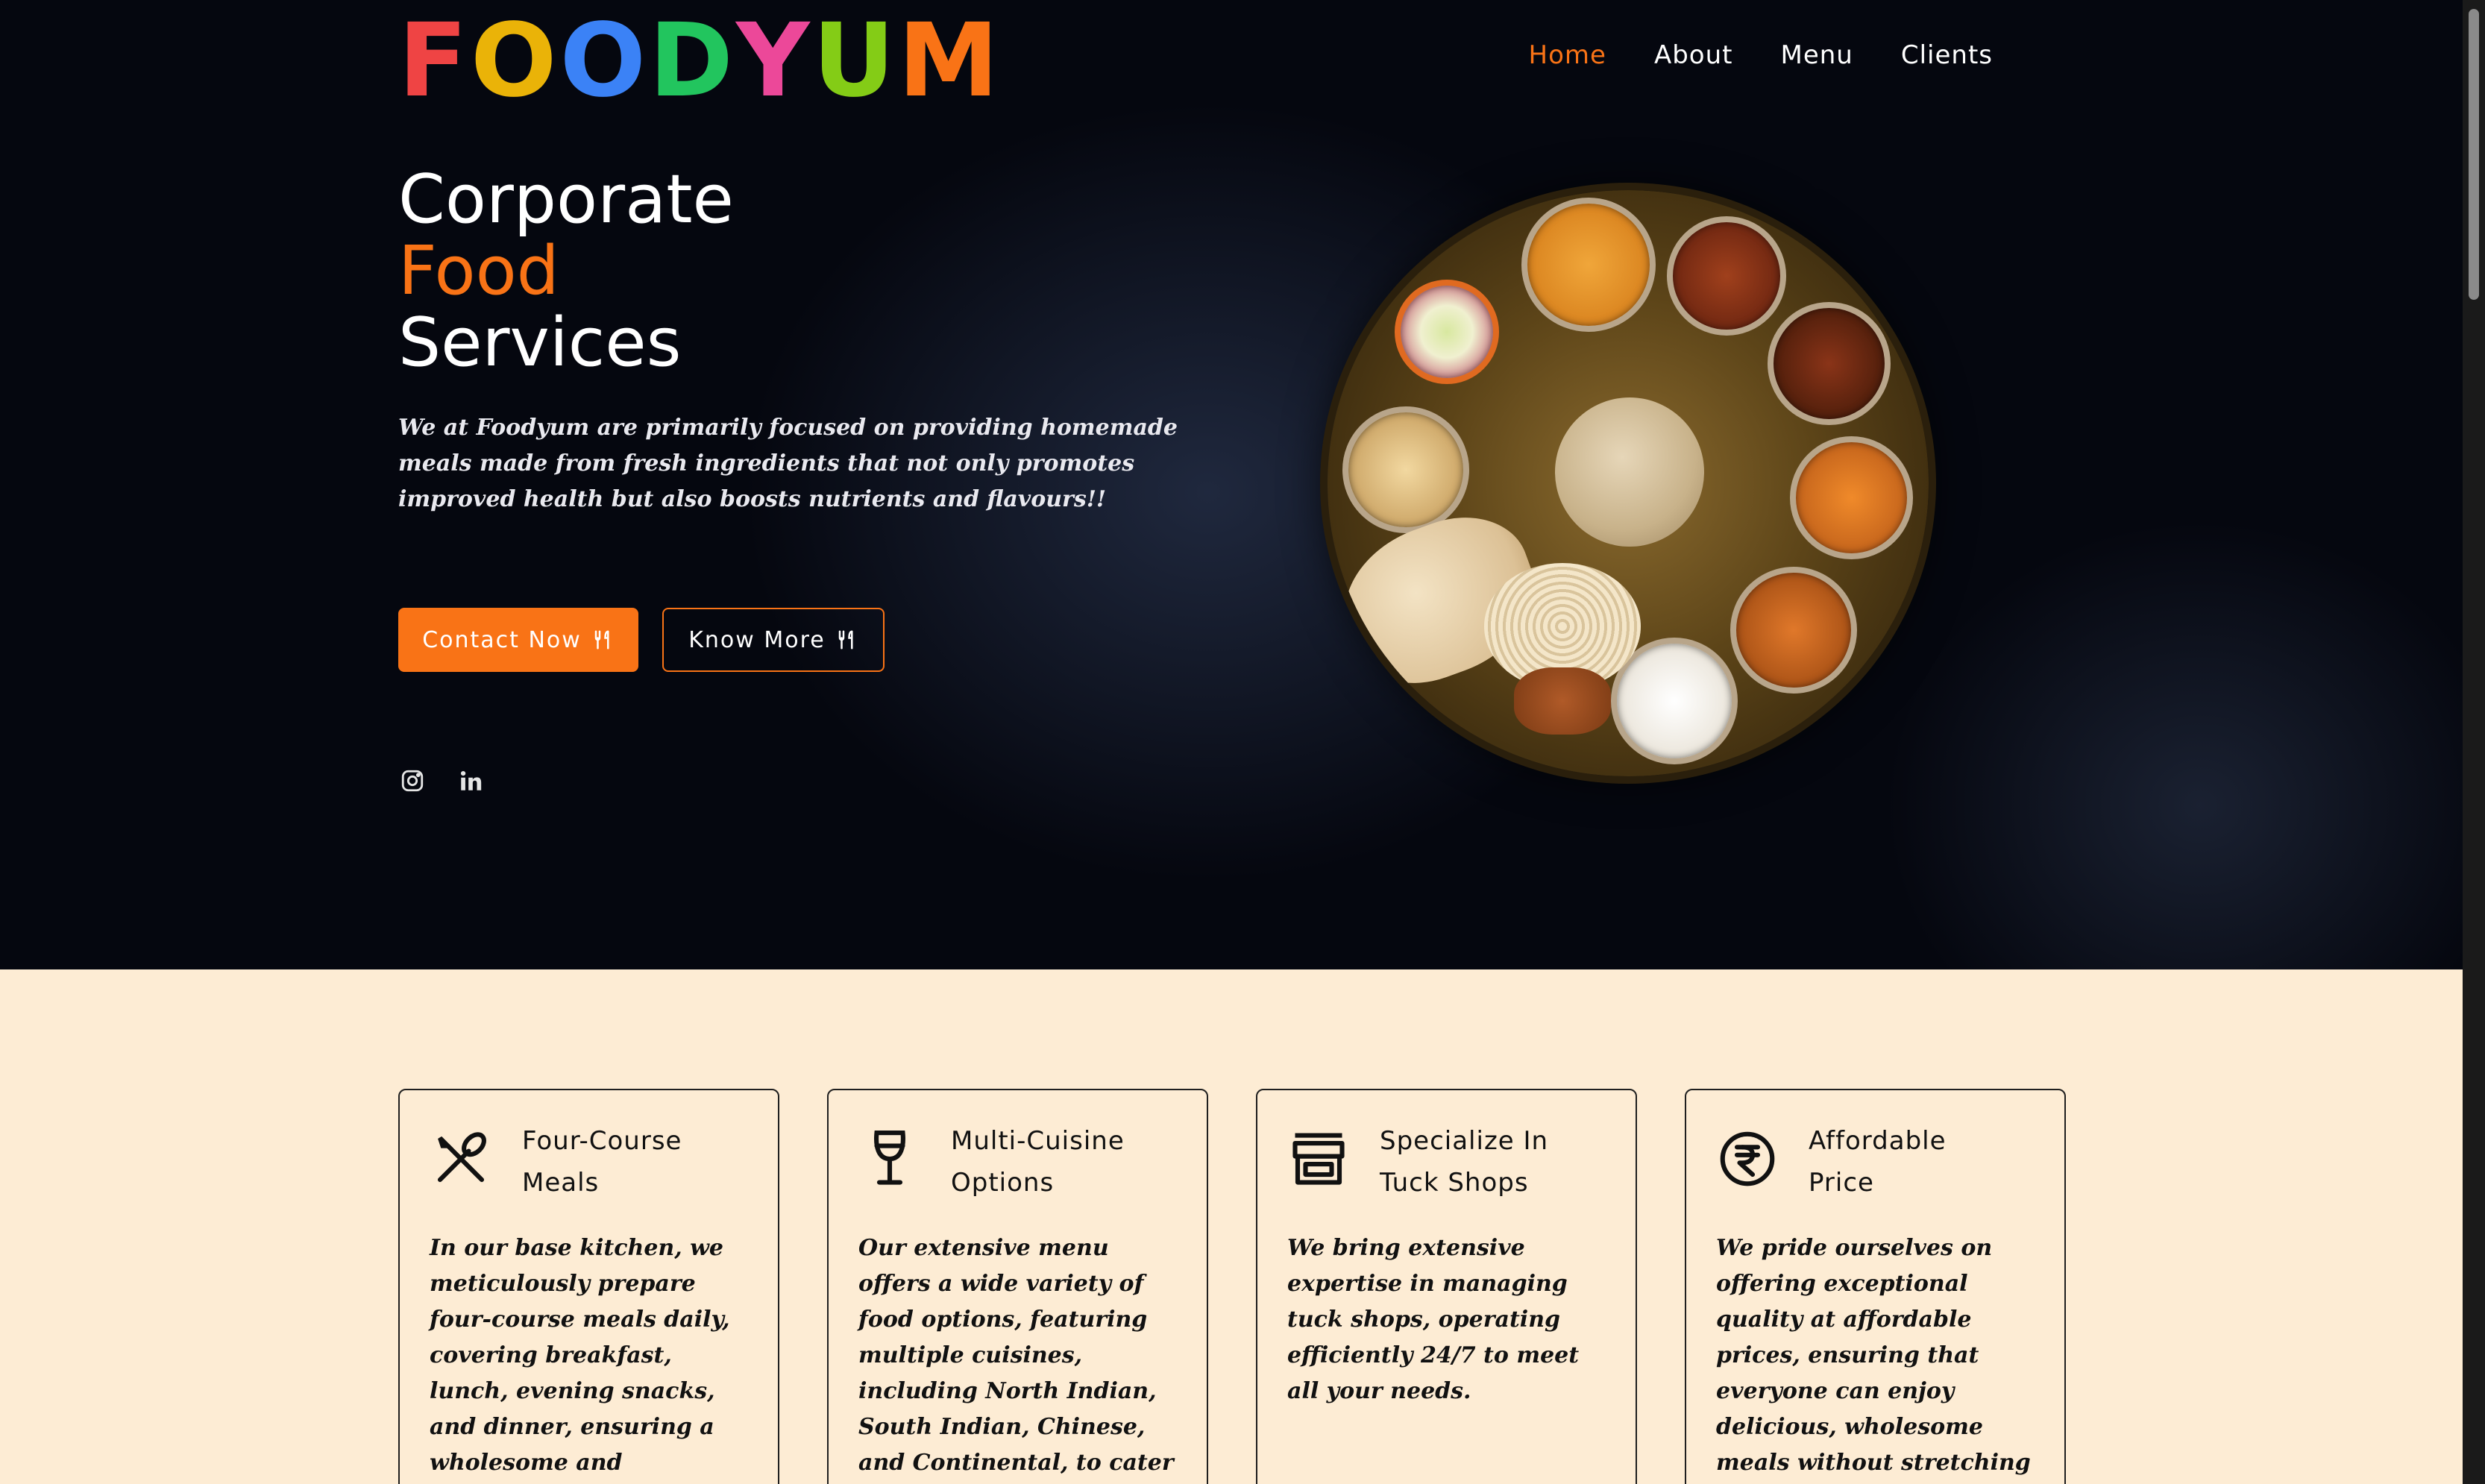 This screenshot has width=2485, height=1484. Describe the element at coordinates (604, 61) in the screenshot. I see `logo-letter-o2: O` at that location.